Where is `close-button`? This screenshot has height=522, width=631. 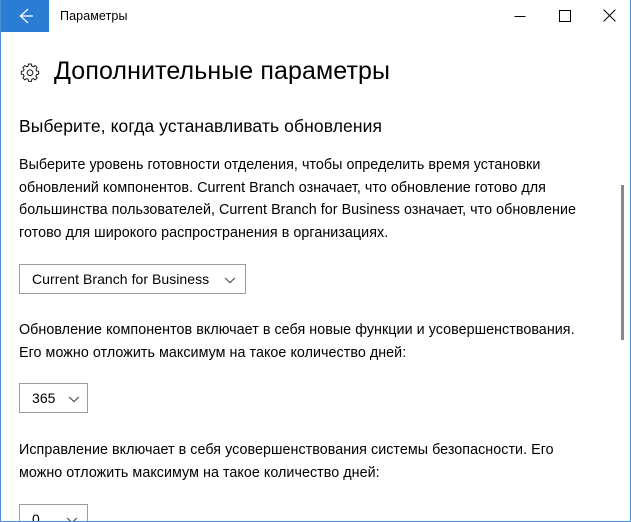
close-button is located at coordinates (608, 15).